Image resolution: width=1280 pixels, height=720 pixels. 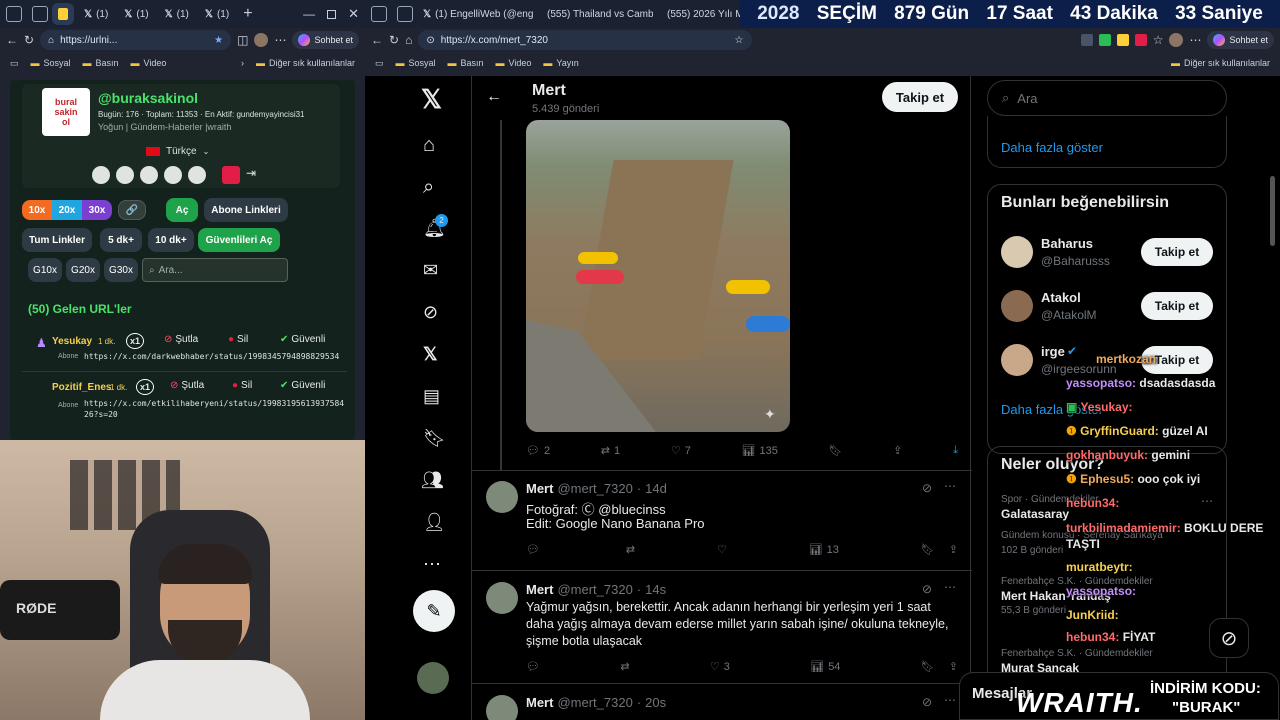 What do you see at coordinates (955, 450) in the screenshot?
I see `download-button: ⤓` at bounding box center [955, 450].